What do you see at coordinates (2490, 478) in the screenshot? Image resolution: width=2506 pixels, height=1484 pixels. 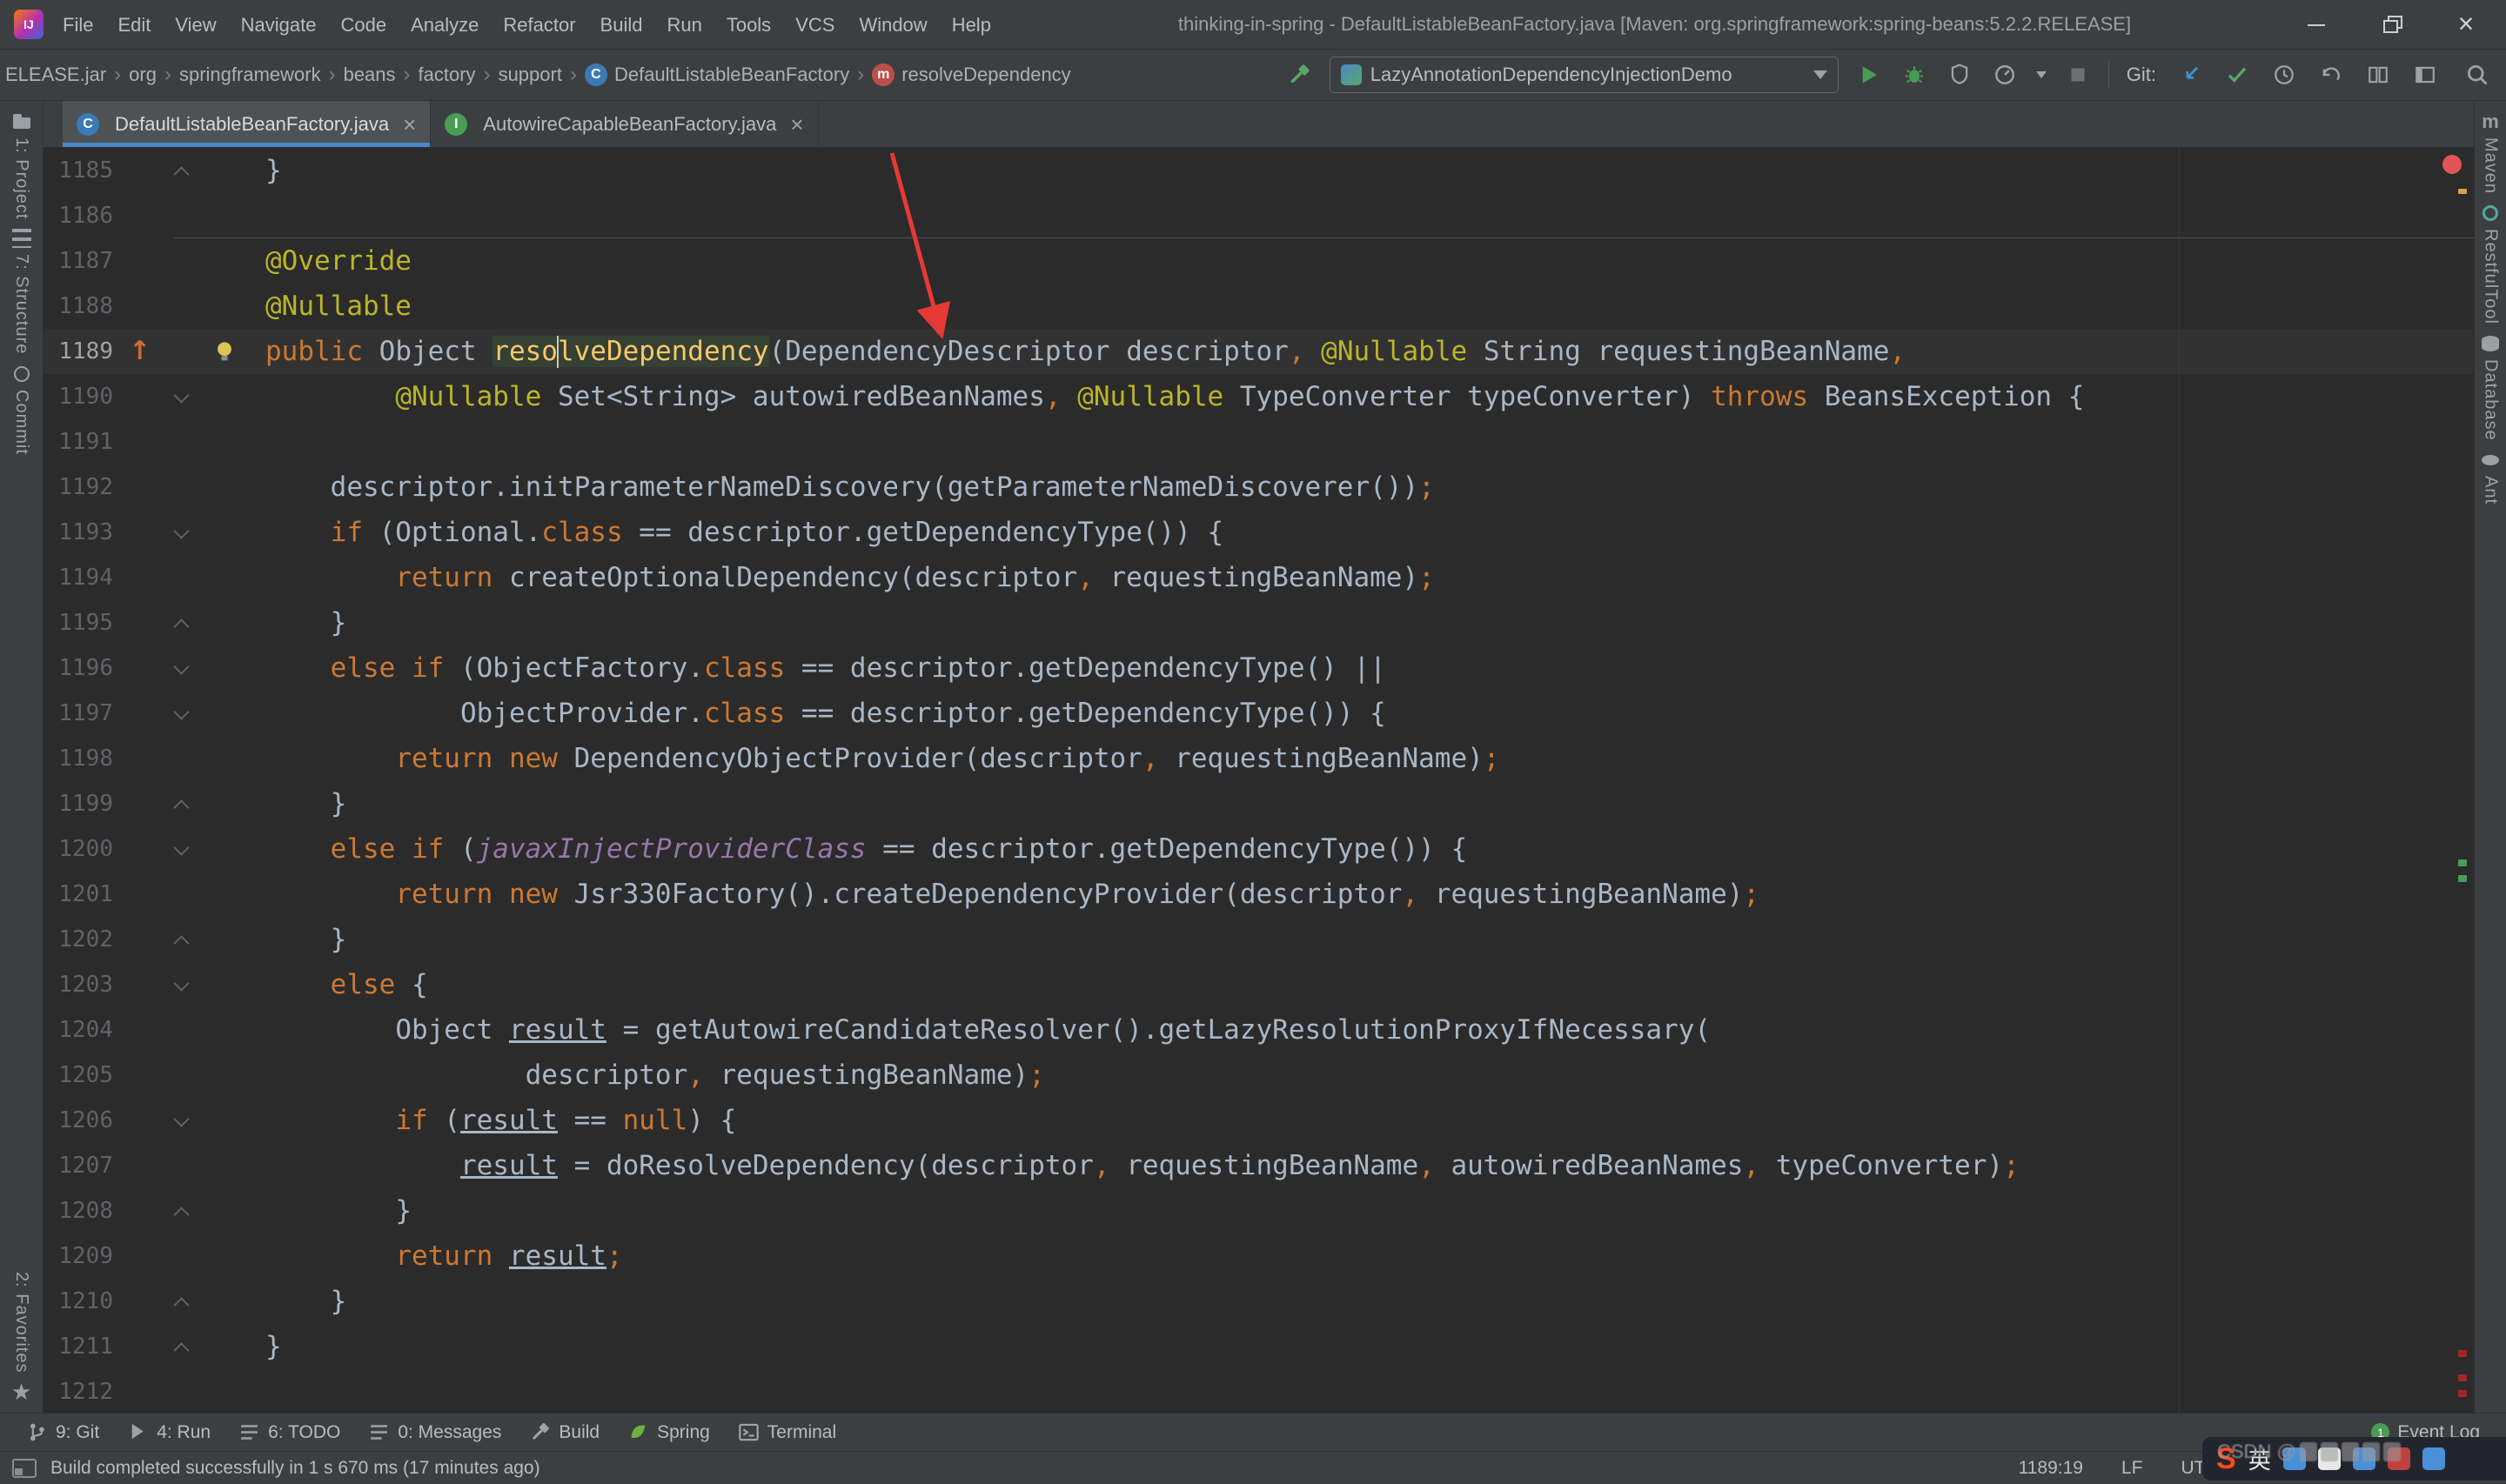 I see `stripe-ant: Ant` at bounding box center [2490, 478].